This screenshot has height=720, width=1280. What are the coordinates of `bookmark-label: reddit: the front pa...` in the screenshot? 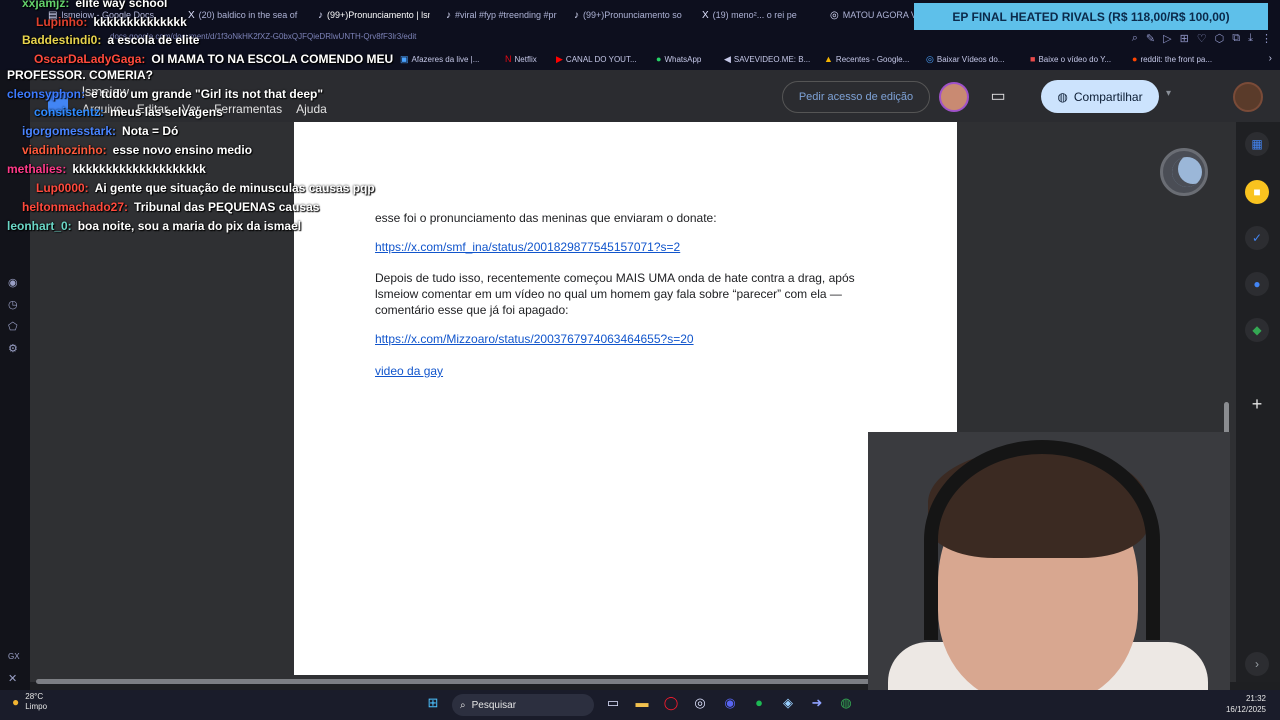 It's located at (1176, 59).